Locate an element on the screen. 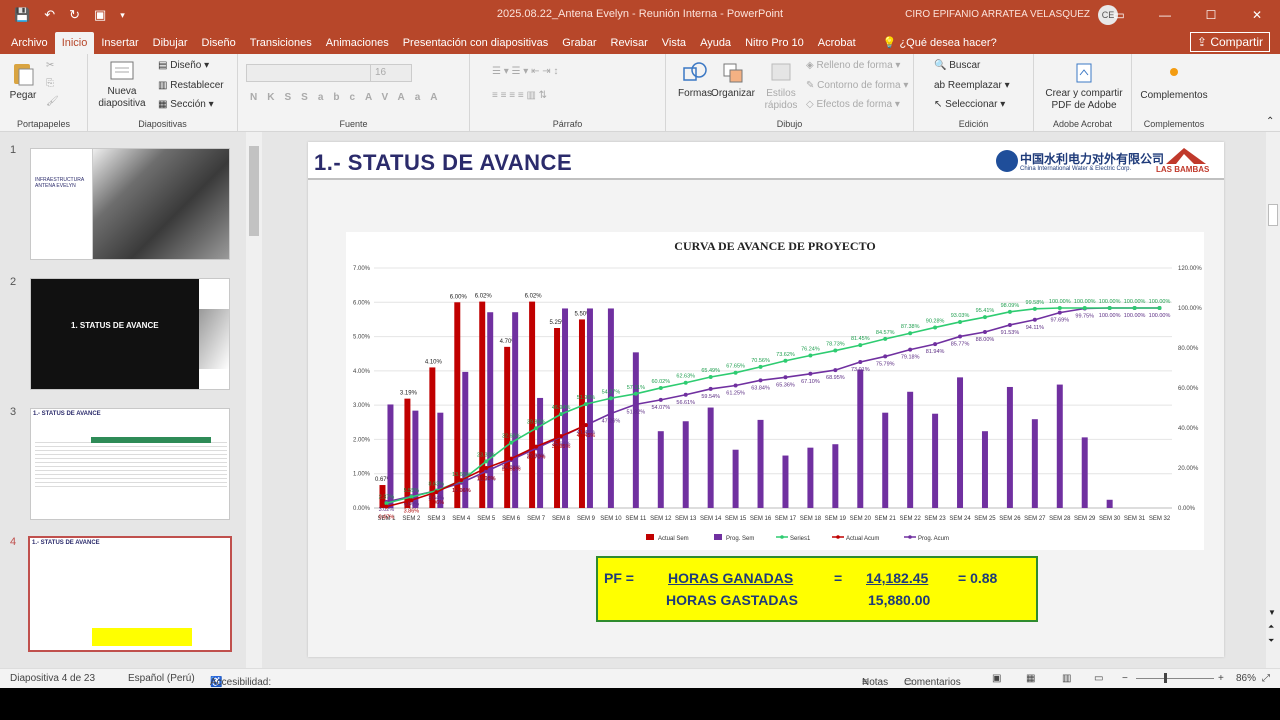 This screenshot has width=1280, height=720. format-button-2: S is located at coordinates (292, 97).